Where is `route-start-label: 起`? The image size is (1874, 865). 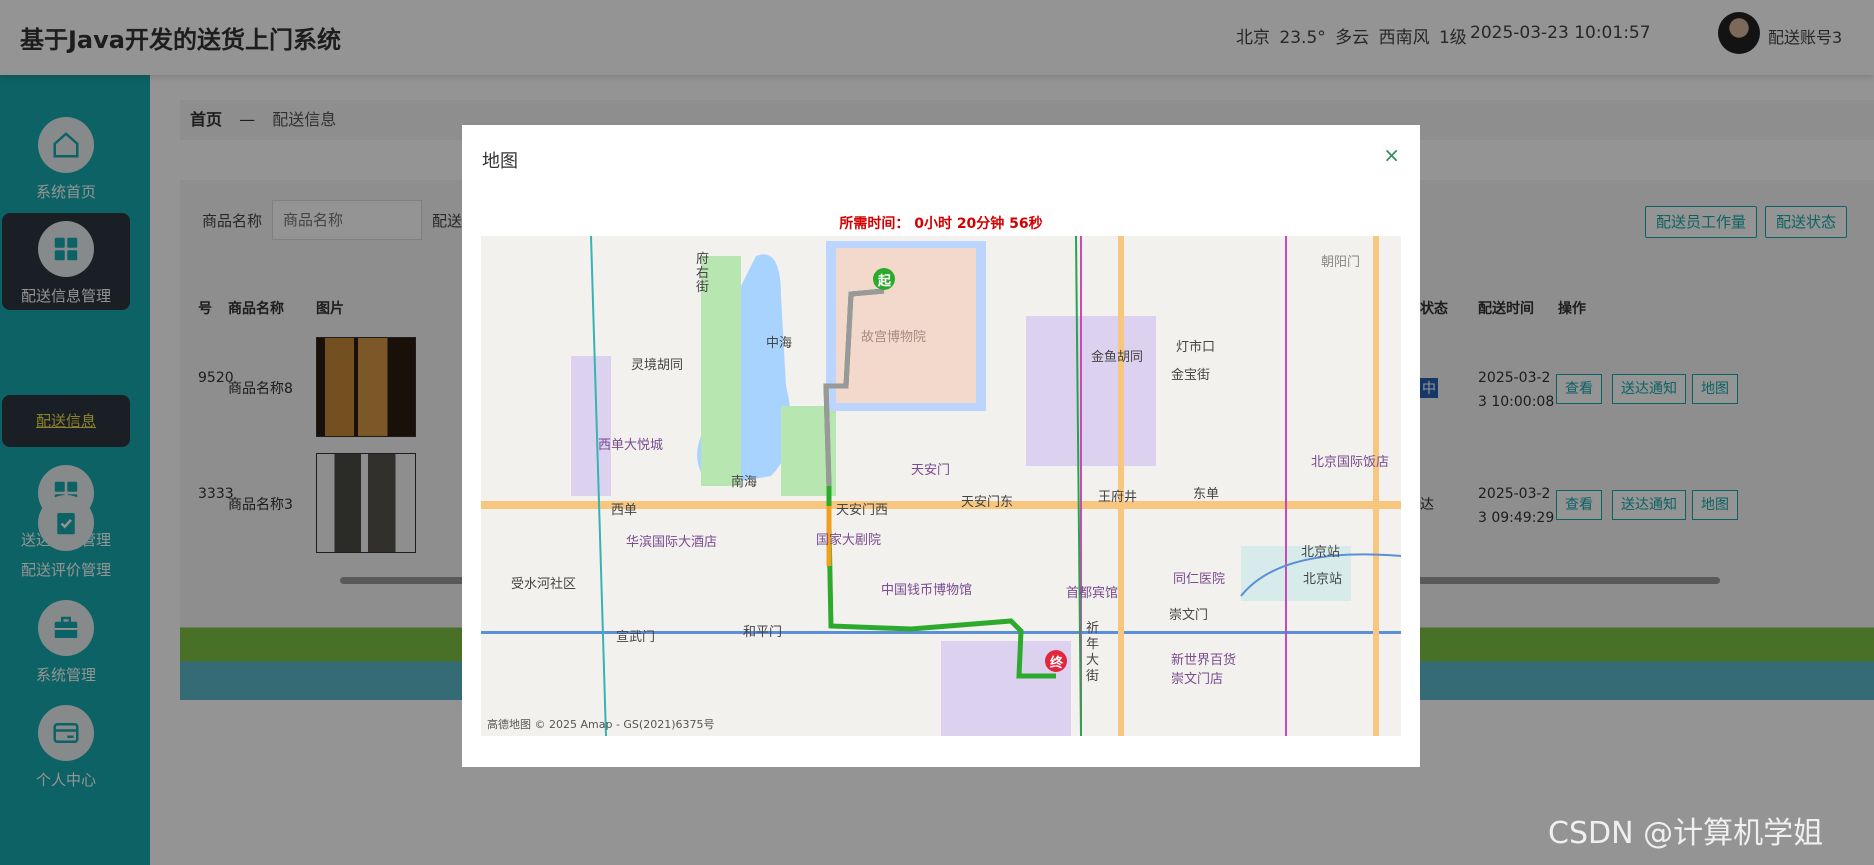 route-start-label: 起 is located at coordinates (885, 281).